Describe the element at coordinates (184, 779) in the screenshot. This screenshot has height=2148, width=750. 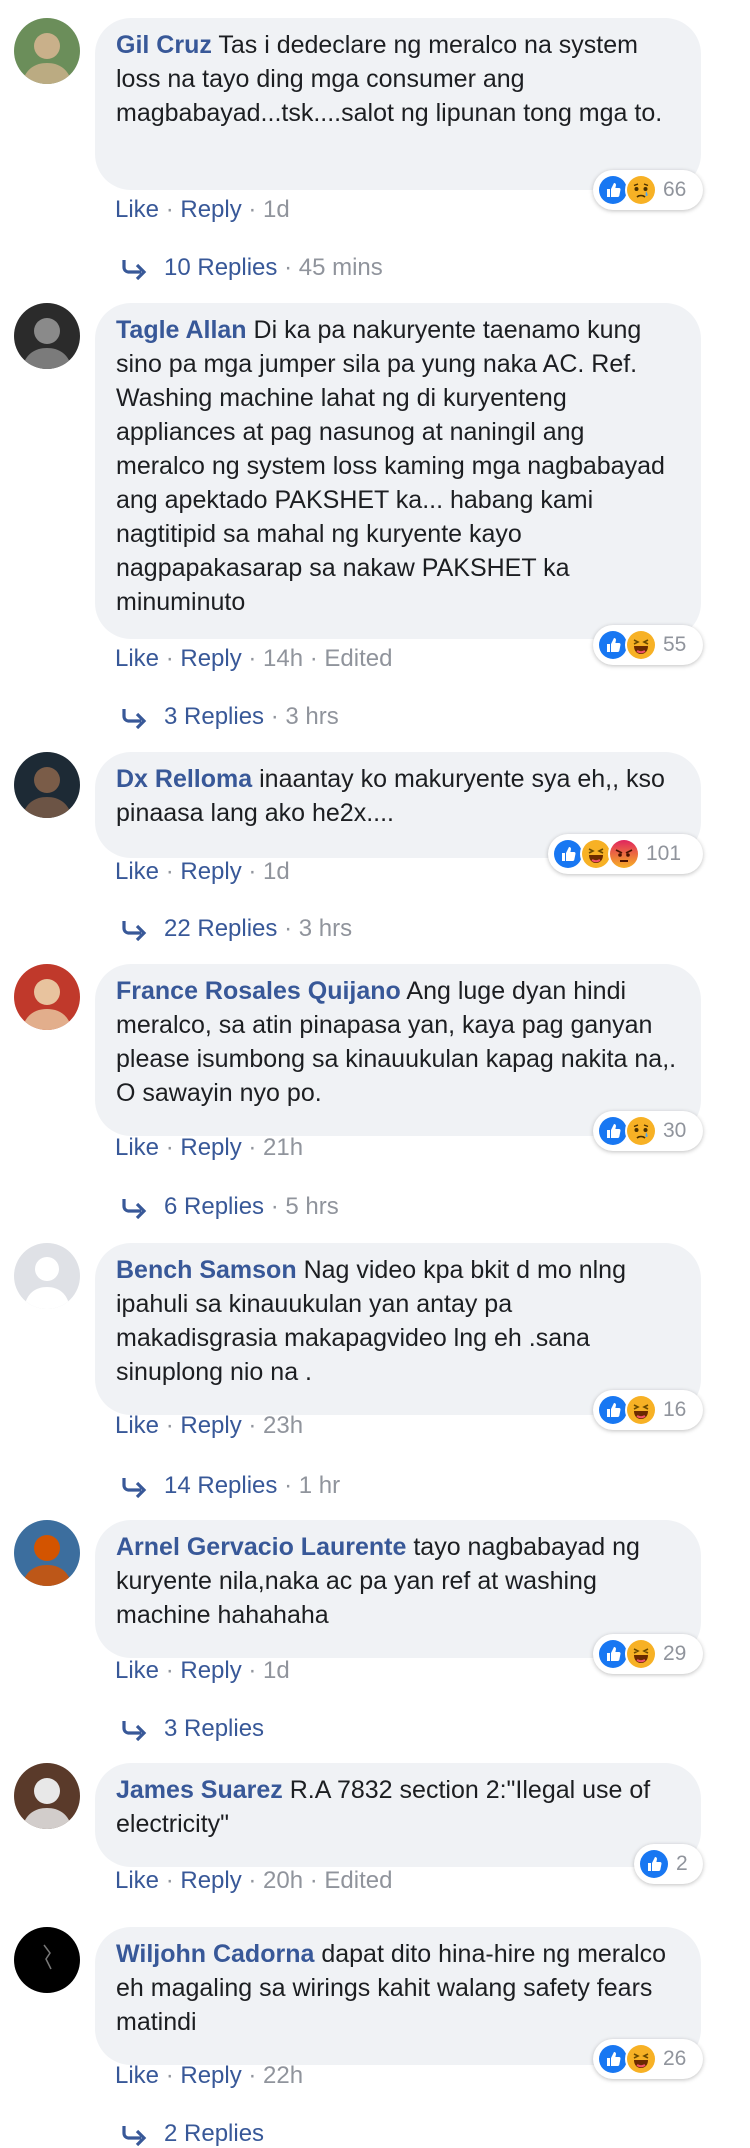
I see `comment-author: Dx Relloma` at that location.